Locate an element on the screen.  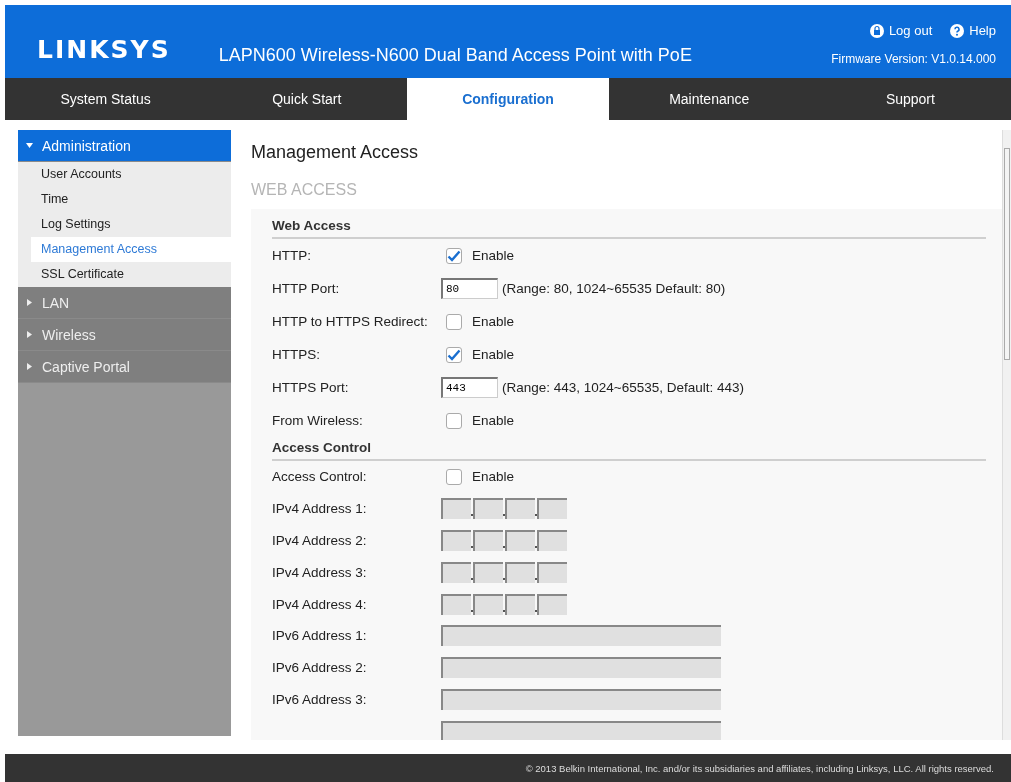
field-label: IPv6 Address 2: is located at coordinates (320, 668).